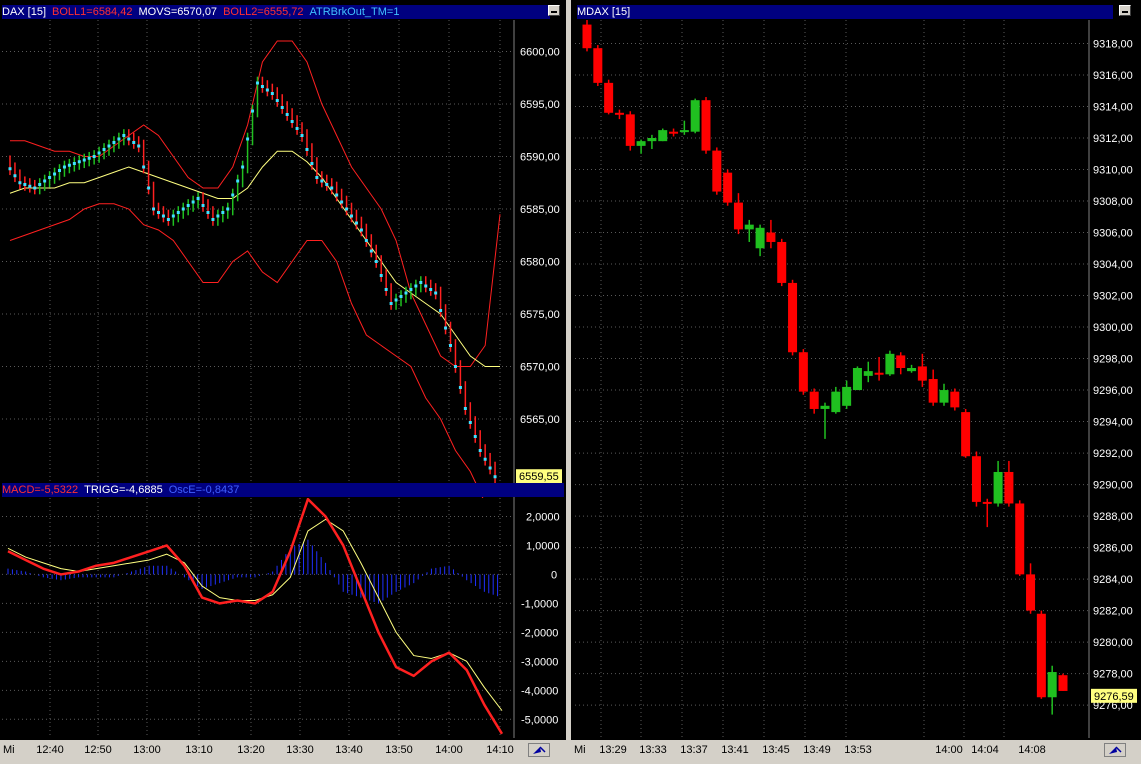 This screenshot has width=1141, height=764. I want to click on dax-time-label: 13:50, so click(399, 750).